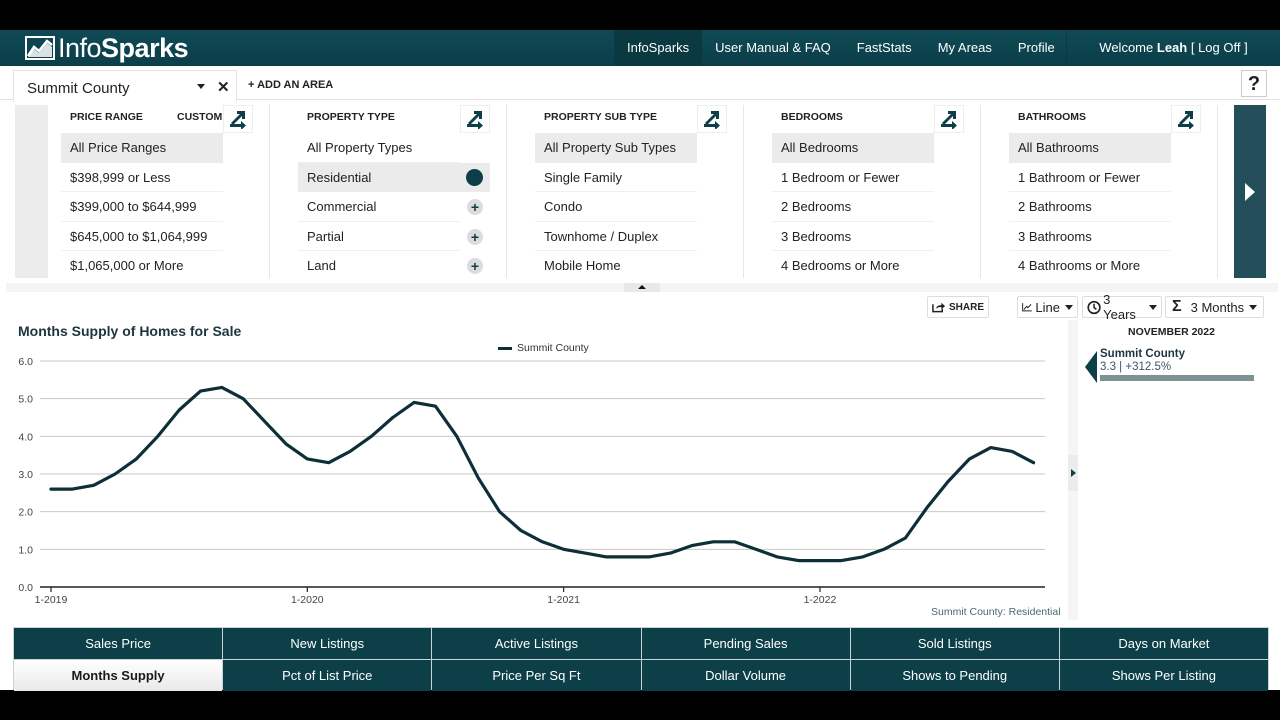  I want to click on y-tick-label: 1.0, so click(25, 550).